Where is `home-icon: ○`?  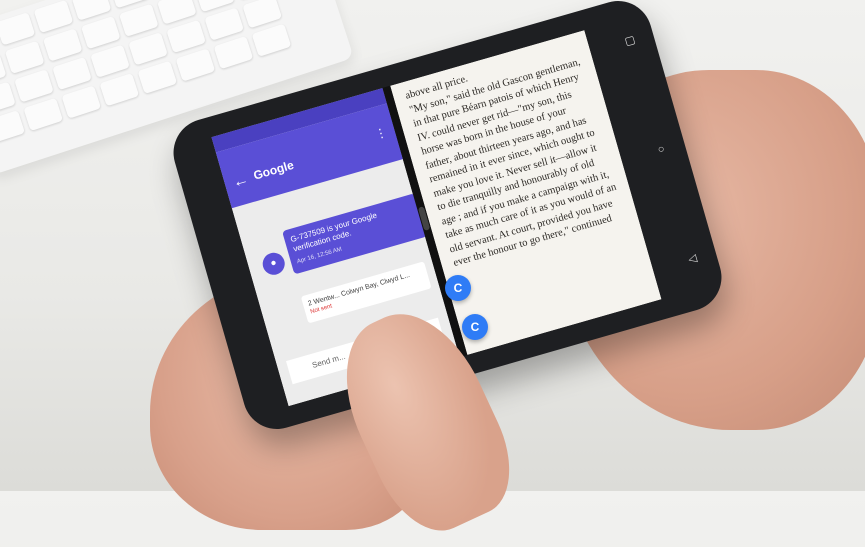 home-icon: ○ is located at coordinates (661, 149).